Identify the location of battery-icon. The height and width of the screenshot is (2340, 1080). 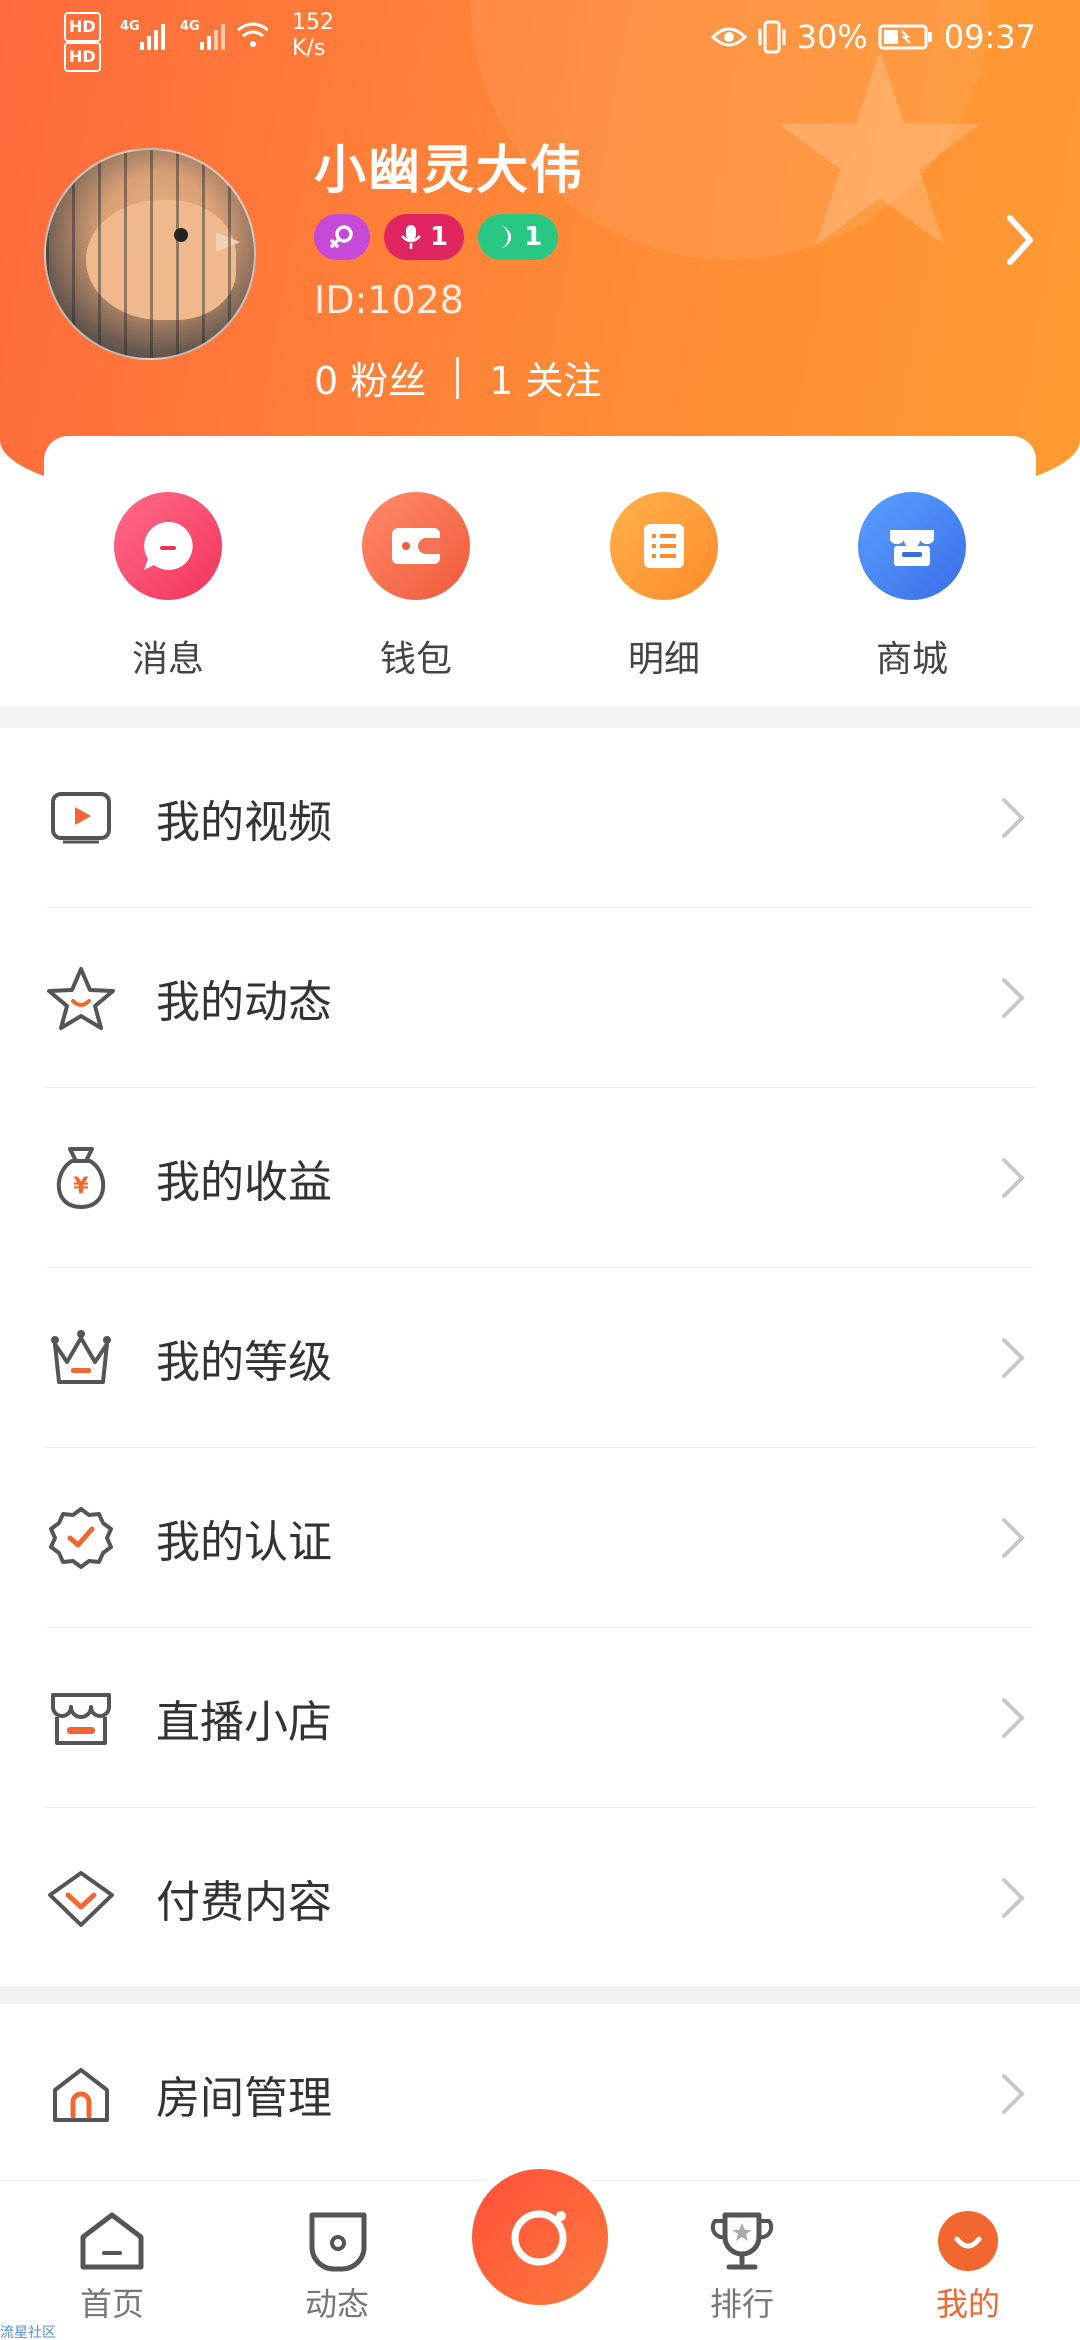
(905, 37).